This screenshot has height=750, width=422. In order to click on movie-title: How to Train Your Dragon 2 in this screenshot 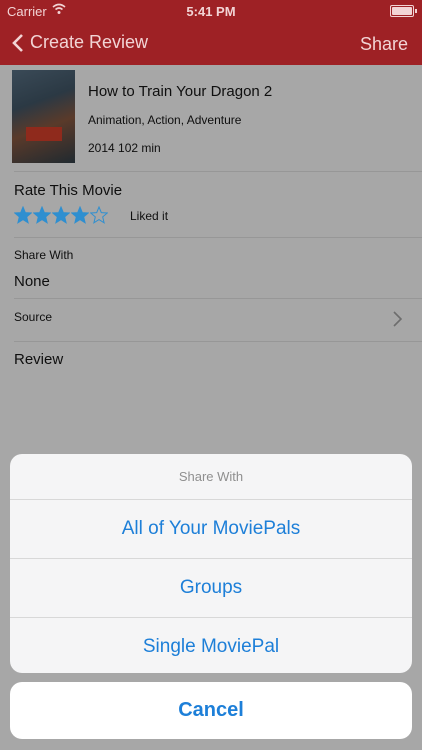, I will do `click(180, 91)`.